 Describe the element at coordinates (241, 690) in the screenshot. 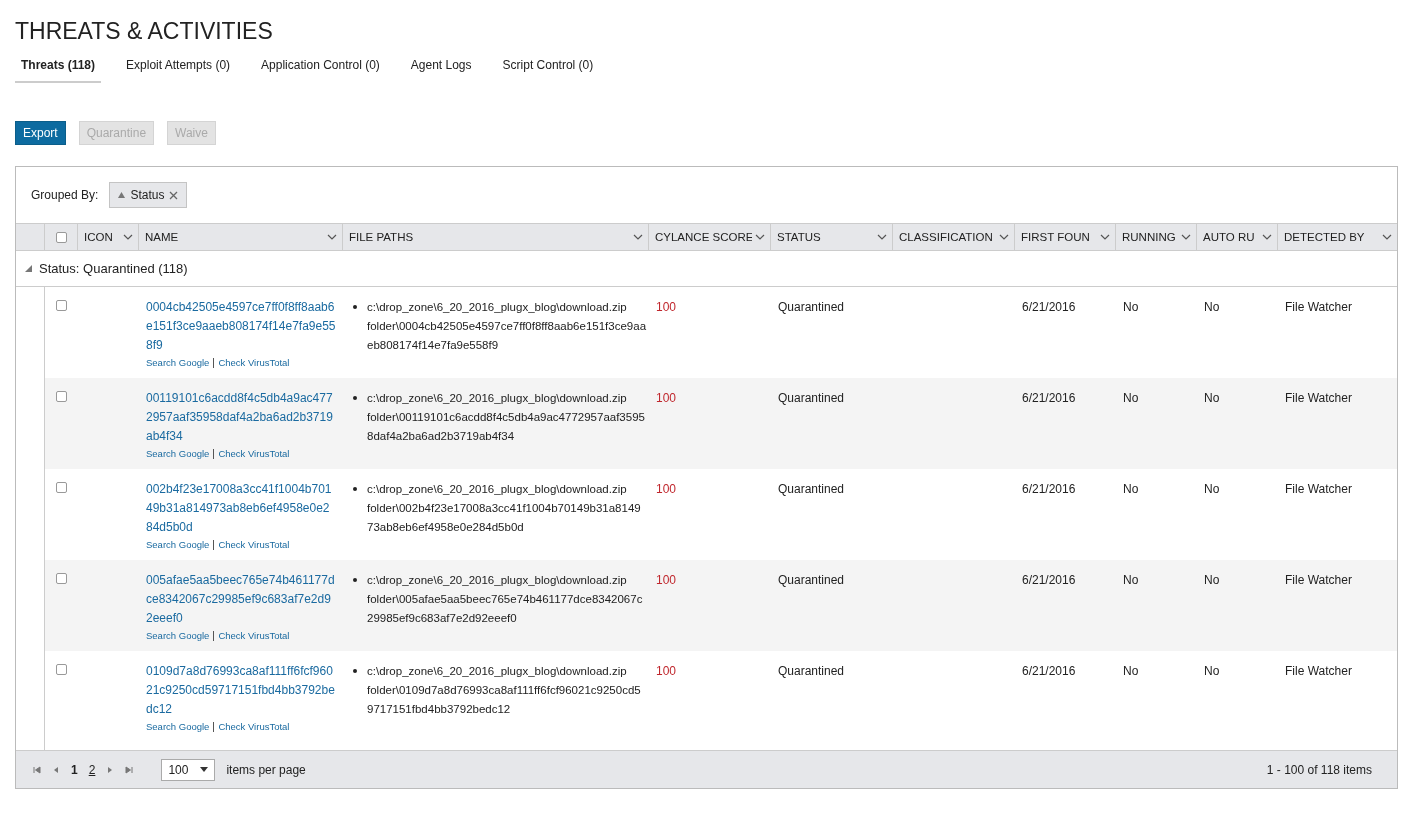

I see `threat-name-link: 0109d7a8d76993ca8af111ff6fcf96021c9250cd59717151fbd4bb3792bedc12` at that location.